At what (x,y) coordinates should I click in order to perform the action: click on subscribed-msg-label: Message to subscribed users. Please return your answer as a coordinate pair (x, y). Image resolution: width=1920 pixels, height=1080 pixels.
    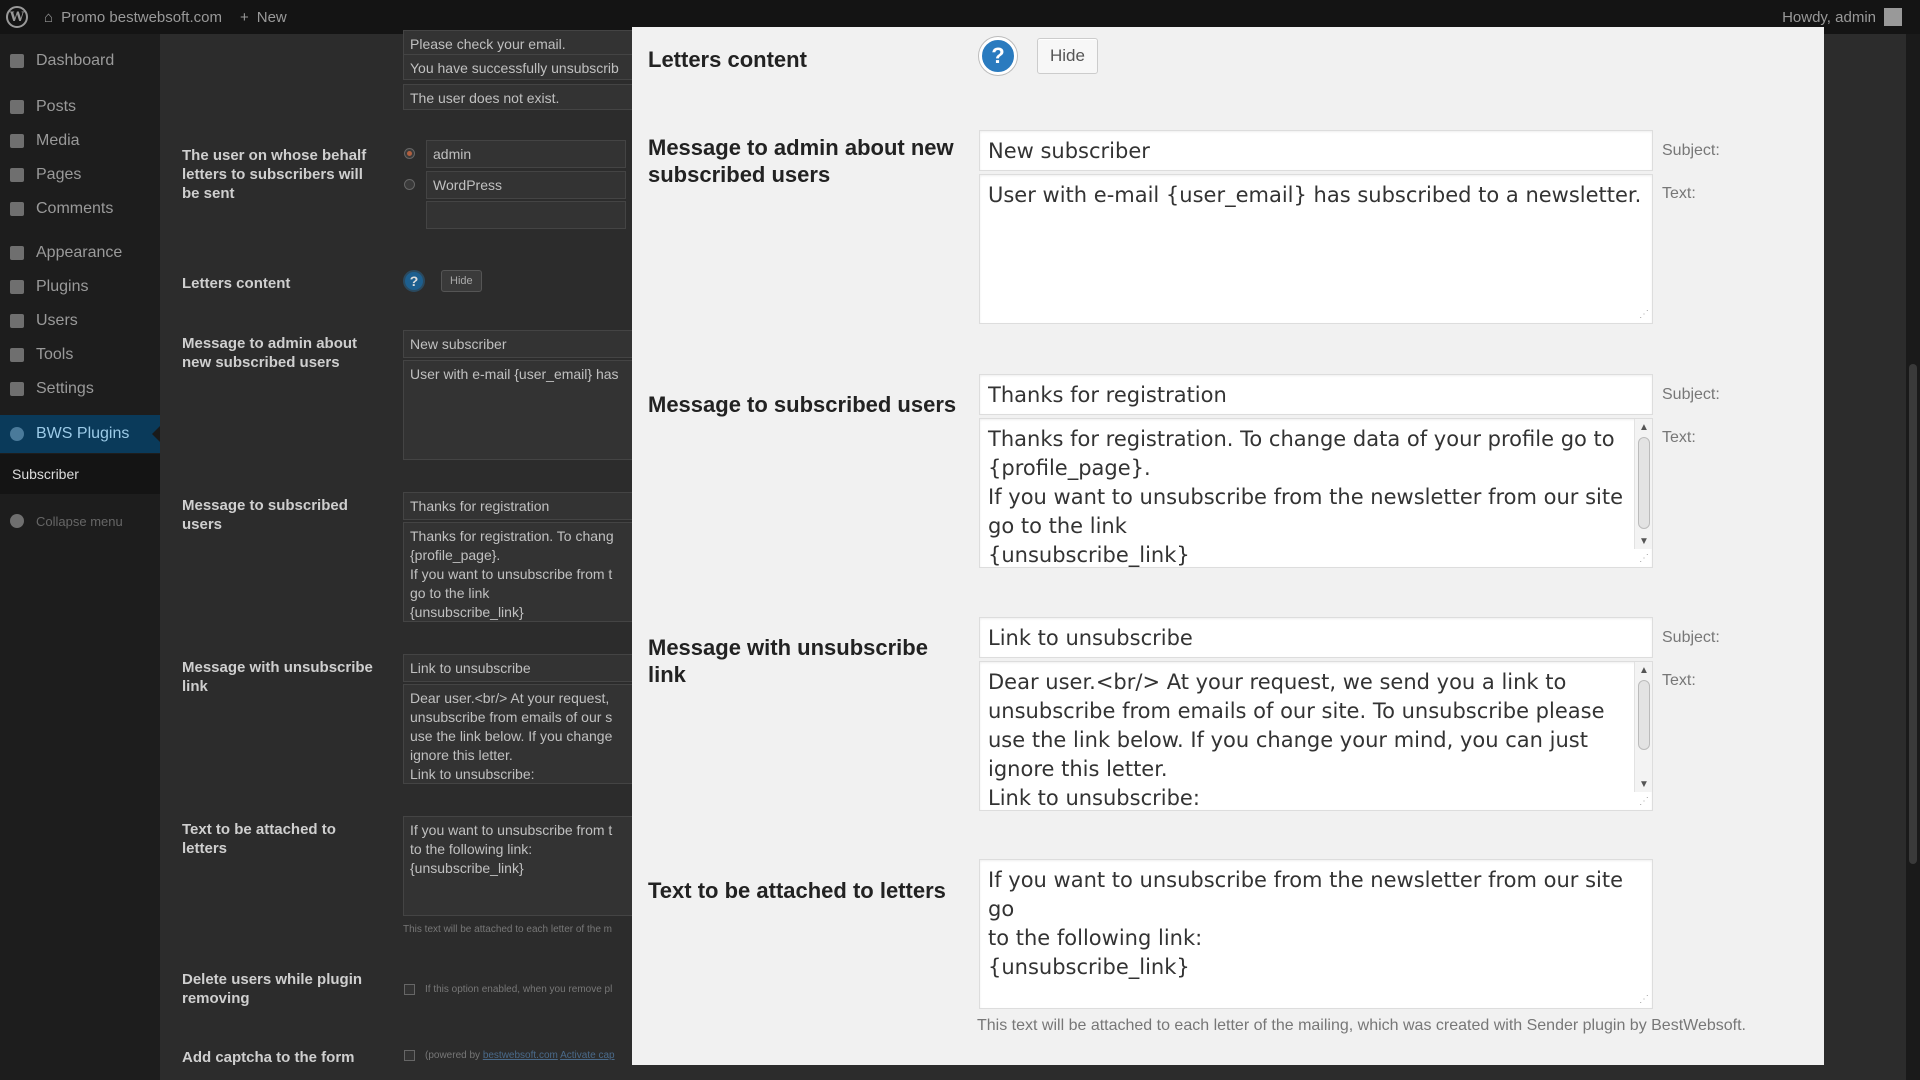
    Looking at the image, I should click on (802, 404).